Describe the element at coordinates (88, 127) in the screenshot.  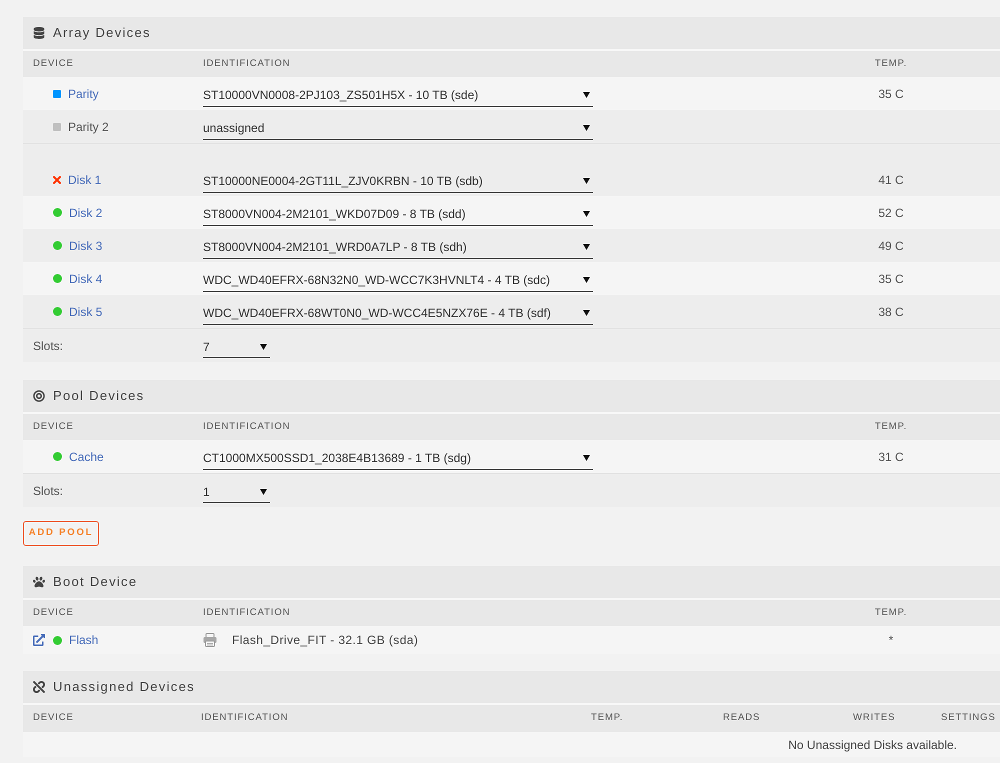
I see `device-name: Parity 2` at that location.